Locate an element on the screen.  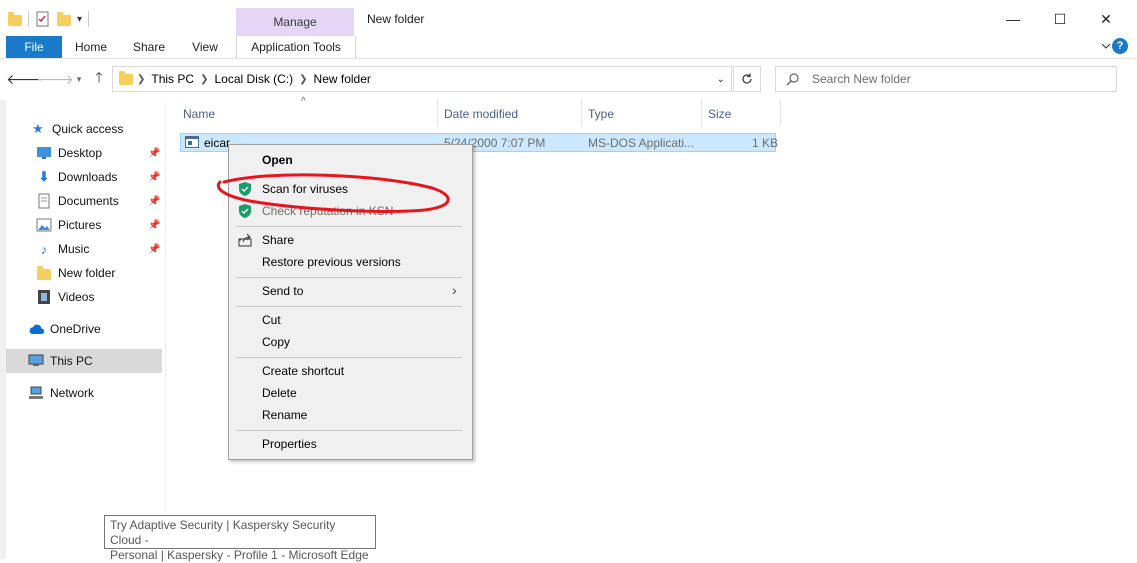
minimize-button: — is located at coordinates (1013, 19).